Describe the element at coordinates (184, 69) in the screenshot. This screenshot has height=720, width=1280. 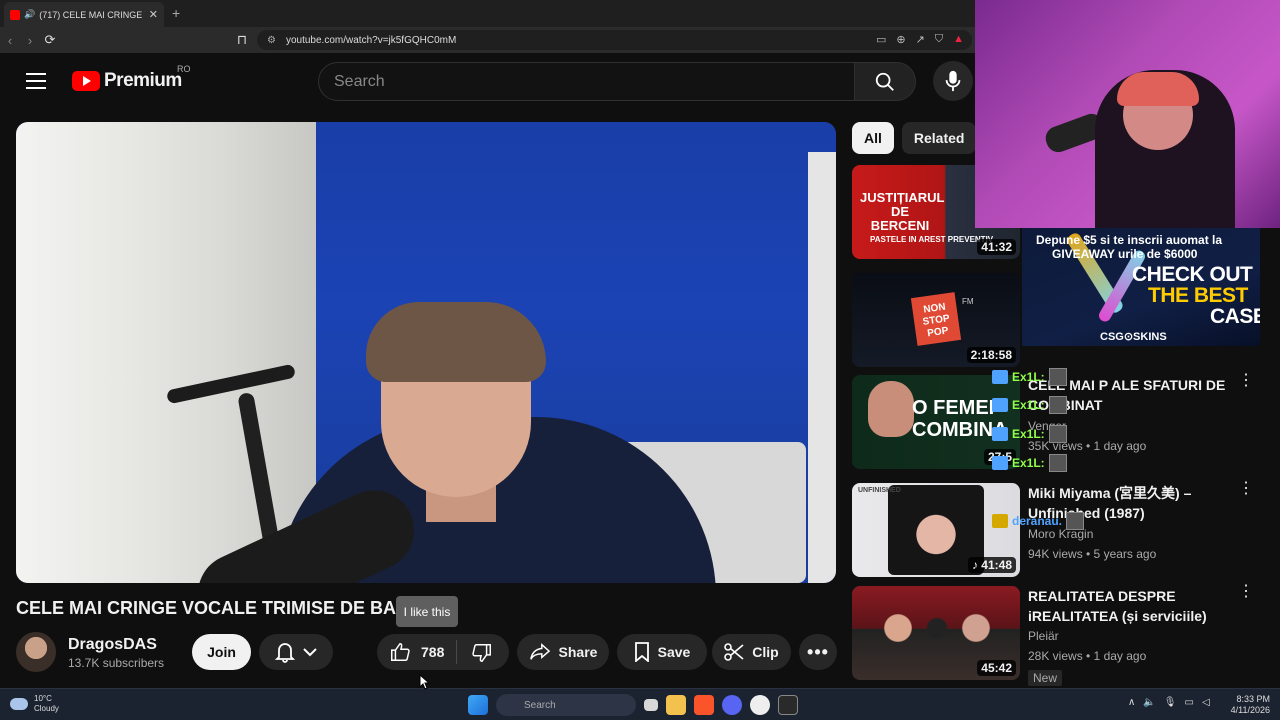
I see `region-code: RO` at that location.